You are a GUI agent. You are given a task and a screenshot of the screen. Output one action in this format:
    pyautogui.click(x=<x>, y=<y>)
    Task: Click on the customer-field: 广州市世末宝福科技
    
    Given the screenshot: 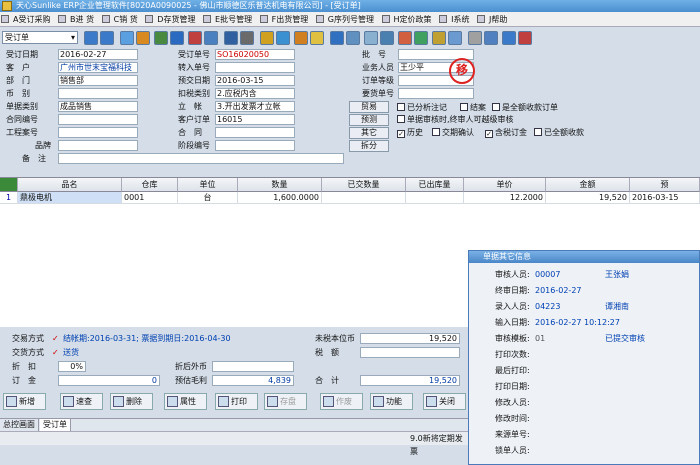 What is the action you would take?
    pyautogui.click(x=98, y=67)
    